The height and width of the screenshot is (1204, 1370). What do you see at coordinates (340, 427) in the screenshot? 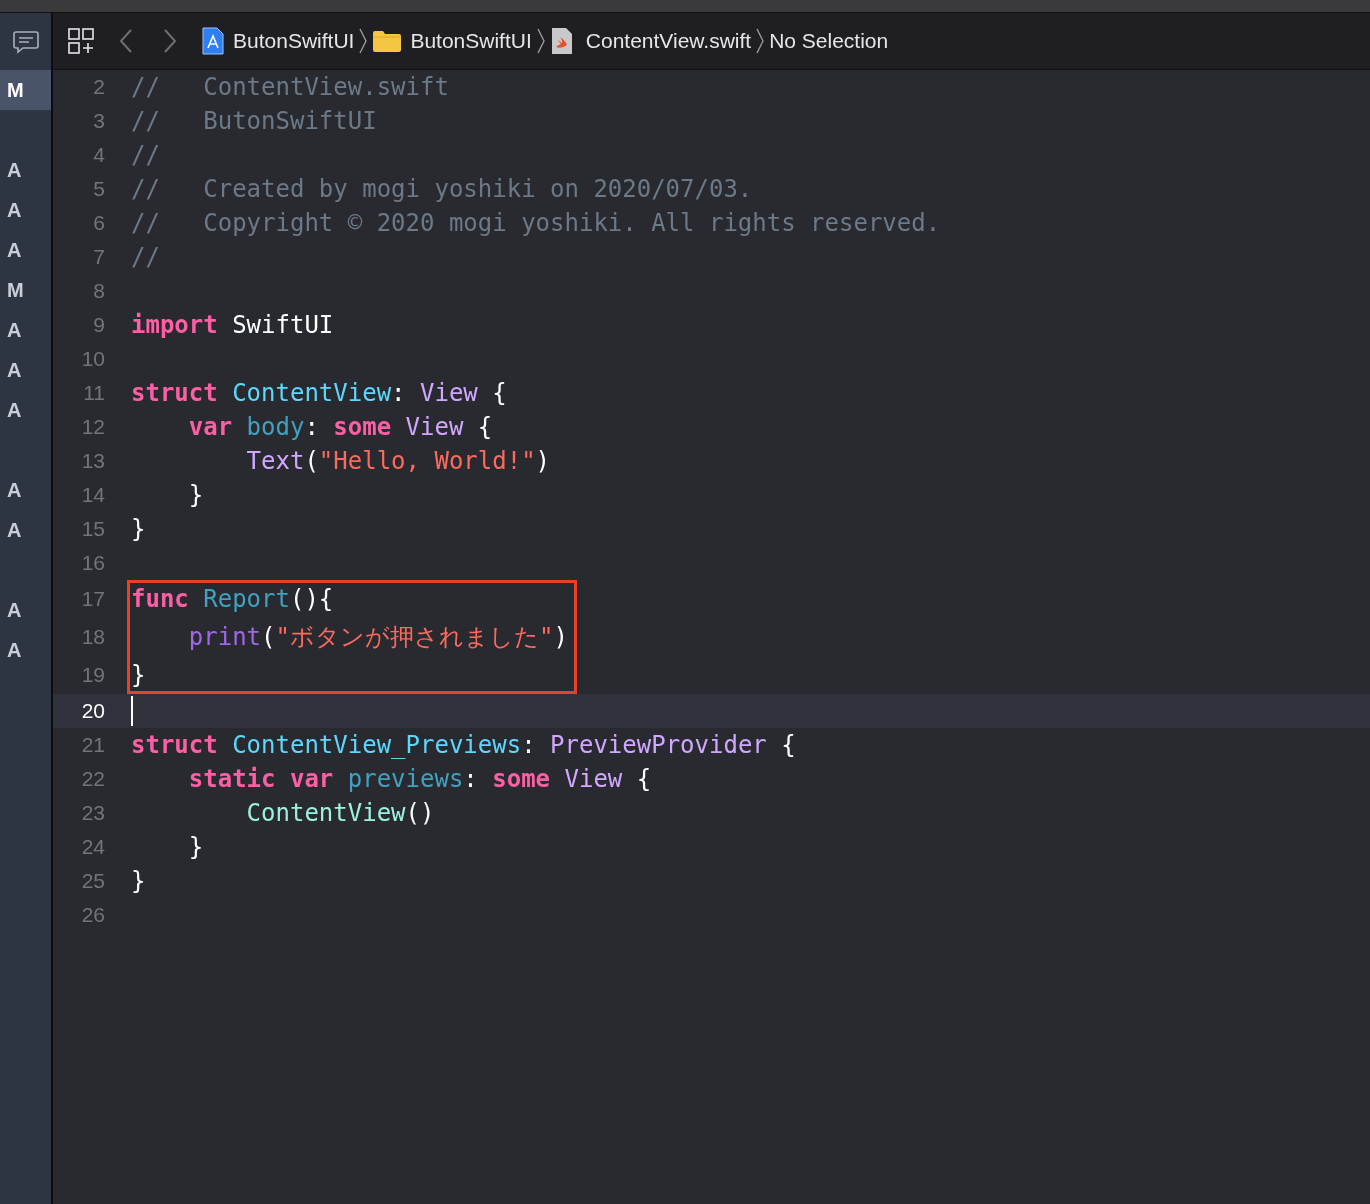
I see `code-line: var body: some View {` at bounding box center [340, 427].